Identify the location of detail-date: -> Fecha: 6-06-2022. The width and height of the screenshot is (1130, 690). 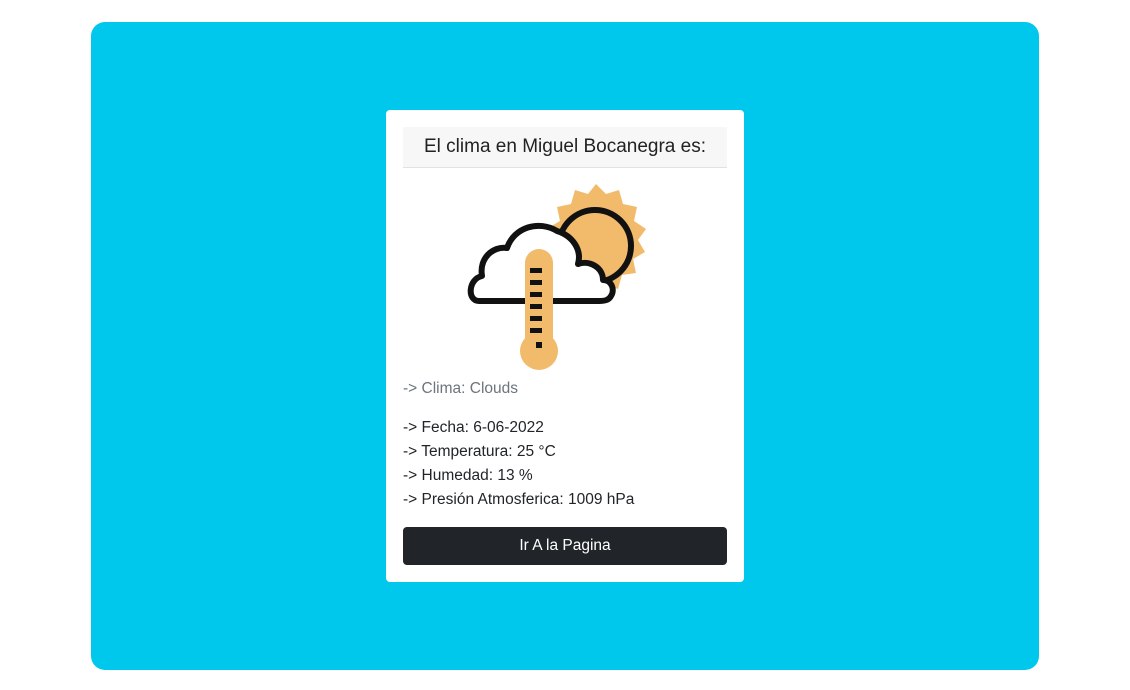
(473, 427).